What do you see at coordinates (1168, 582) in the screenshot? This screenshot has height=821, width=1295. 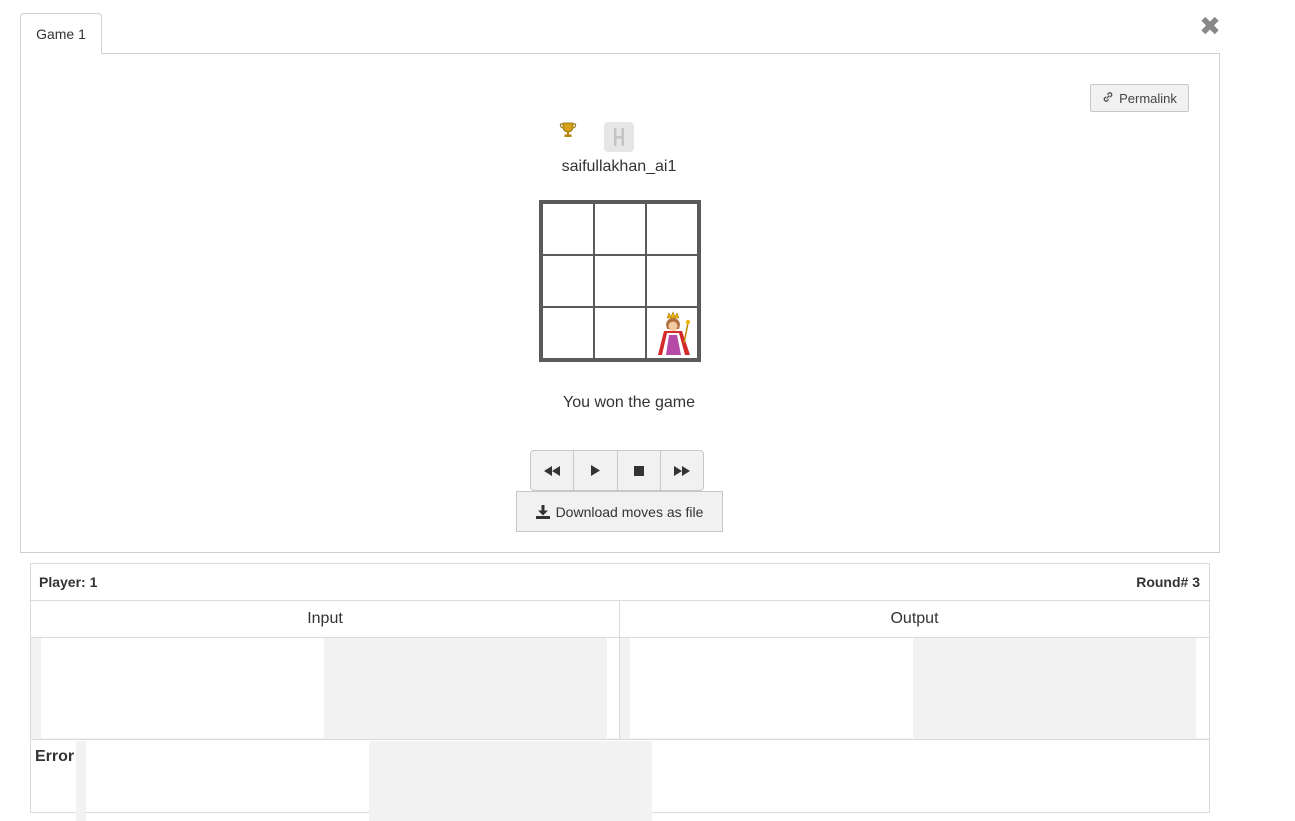 I see `round-number: Round# 3` at bounding box center [1168, 582].